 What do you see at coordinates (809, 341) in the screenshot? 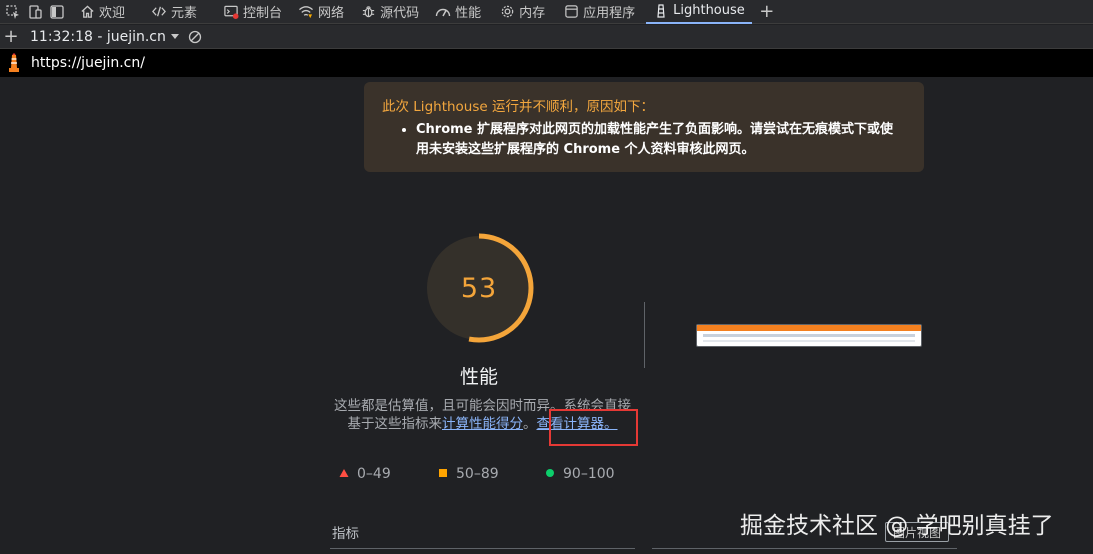
I see `thumbnail-content` at bounding box center [809, 341].